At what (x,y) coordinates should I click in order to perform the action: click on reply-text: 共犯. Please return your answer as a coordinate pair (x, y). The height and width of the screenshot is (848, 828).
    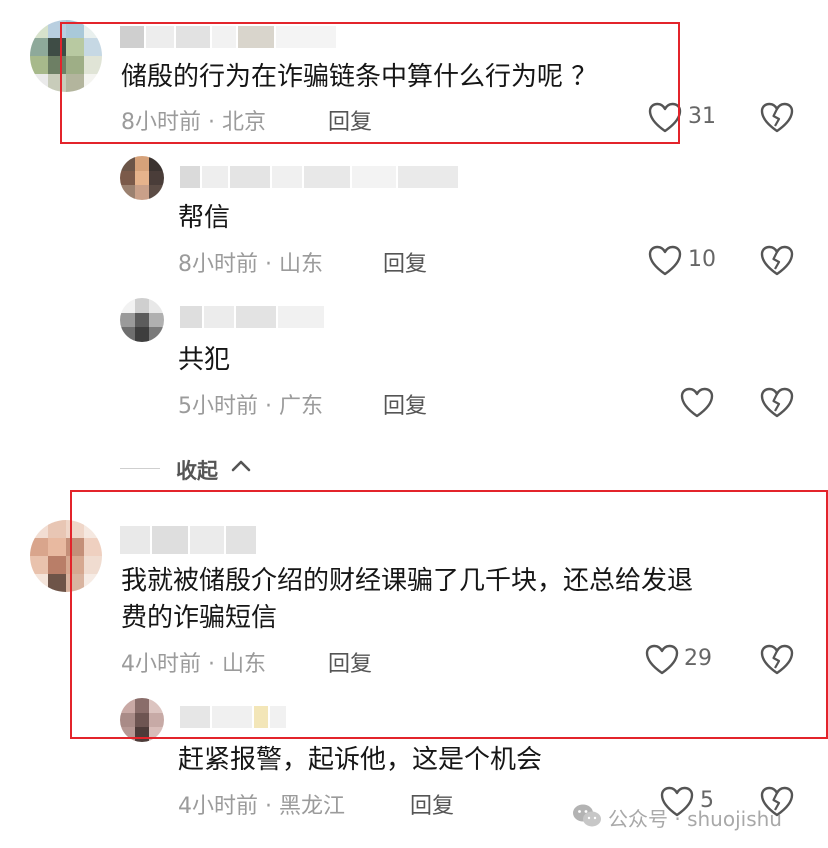
    Looking at the image, I should click on (204, 360).